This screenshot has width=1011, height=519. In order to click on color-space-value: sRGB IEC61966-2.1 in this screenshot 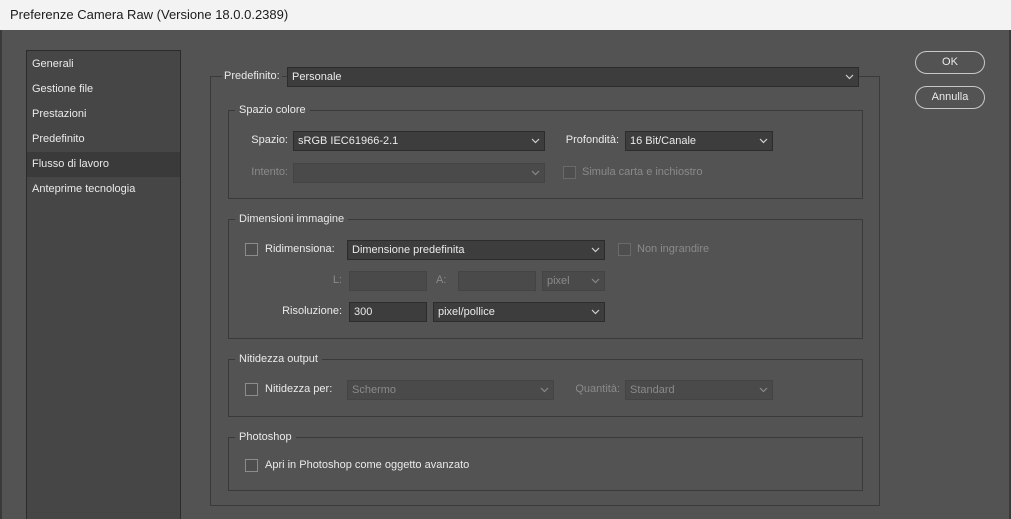, I will do `click(348, 141)`.